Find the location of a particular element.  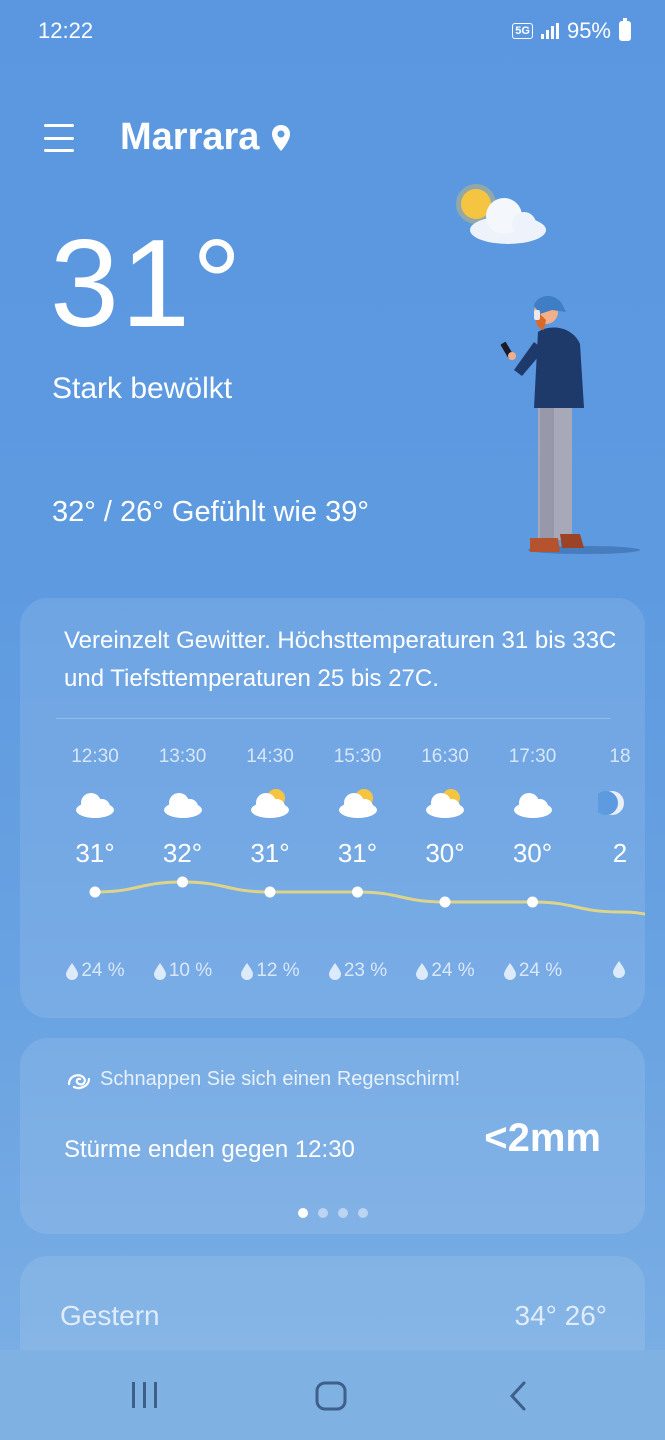

navigation-bar is located at coordinates (332, 1395).